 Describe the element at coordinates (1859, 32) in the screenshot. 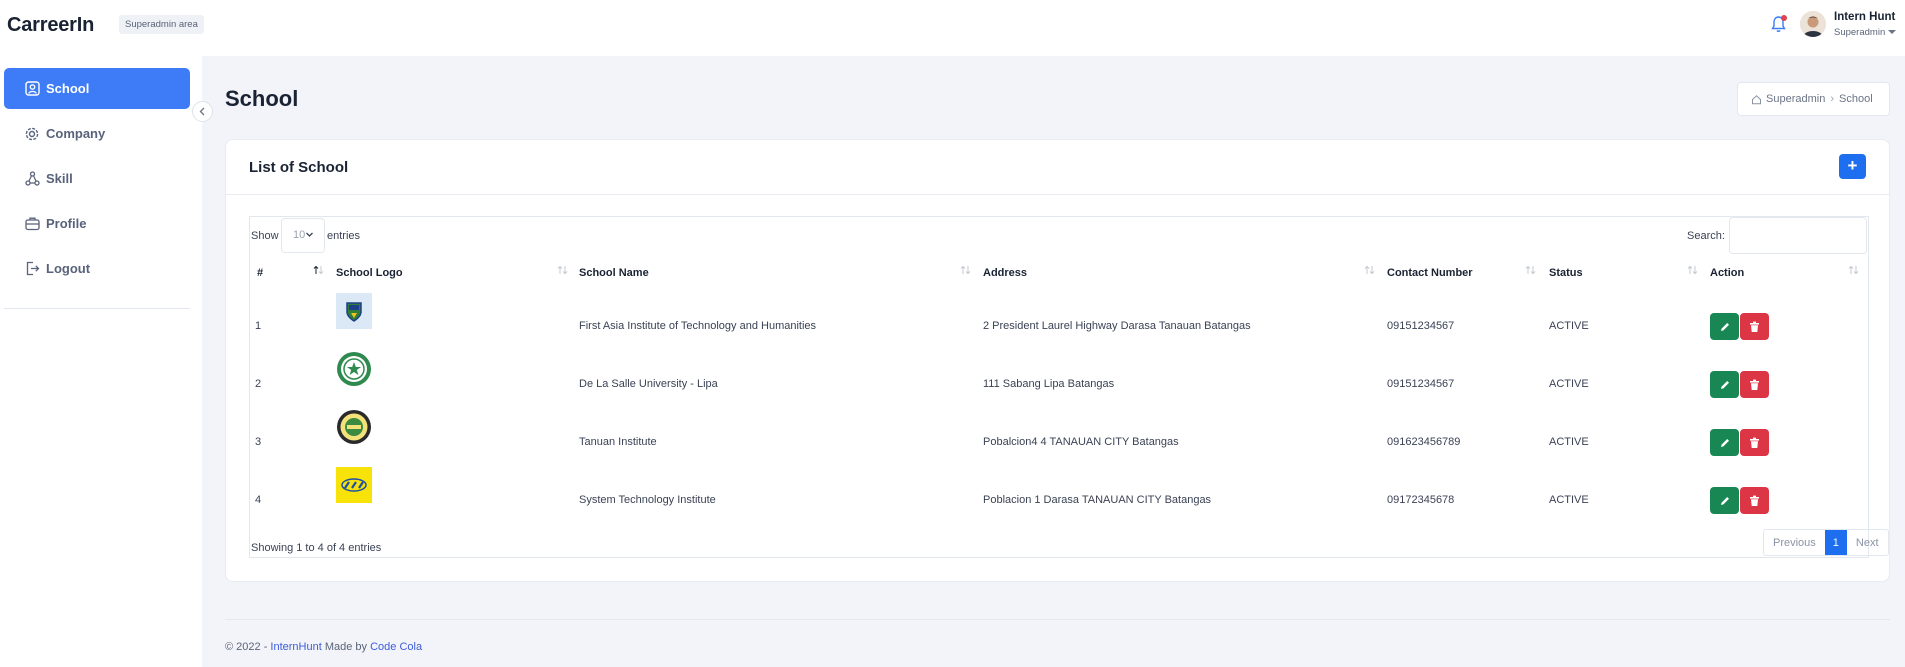

I see `user-role: Superadmin` at that location.